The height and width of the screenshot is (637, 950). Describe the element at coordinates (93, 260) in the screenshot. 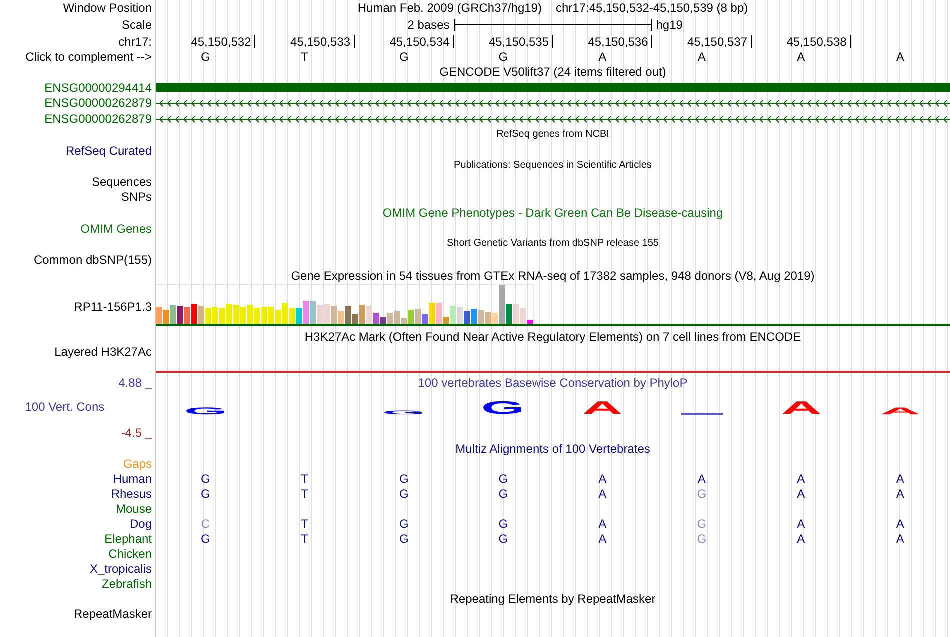

I see `track-label: Common dbSNP(155)` at that location.